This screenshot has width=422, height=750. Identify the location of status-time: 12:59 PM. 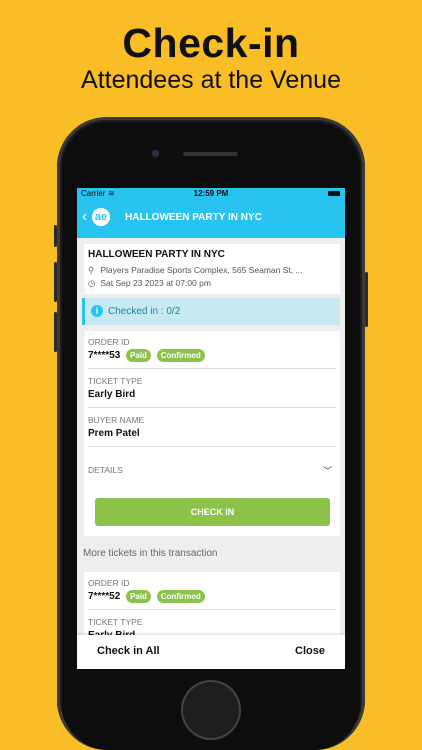
(211, 193).